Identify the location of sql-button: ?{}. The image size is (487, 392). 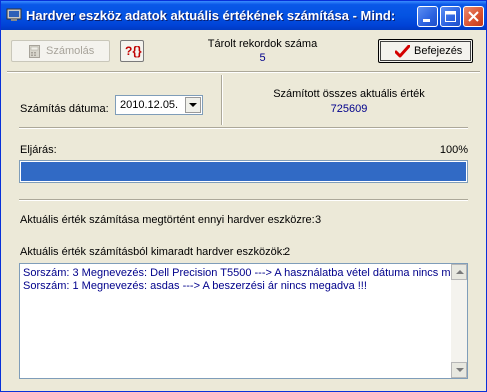
(132, 51).